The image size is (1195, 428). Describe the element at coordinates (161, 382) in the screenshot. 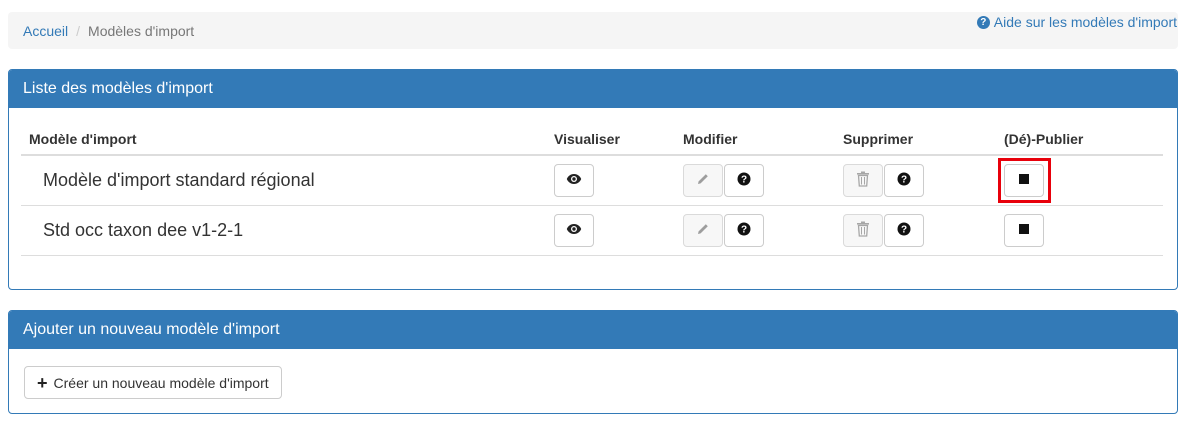

I see `create-template-label: Créer un nouveau modèle d'import` at that location.